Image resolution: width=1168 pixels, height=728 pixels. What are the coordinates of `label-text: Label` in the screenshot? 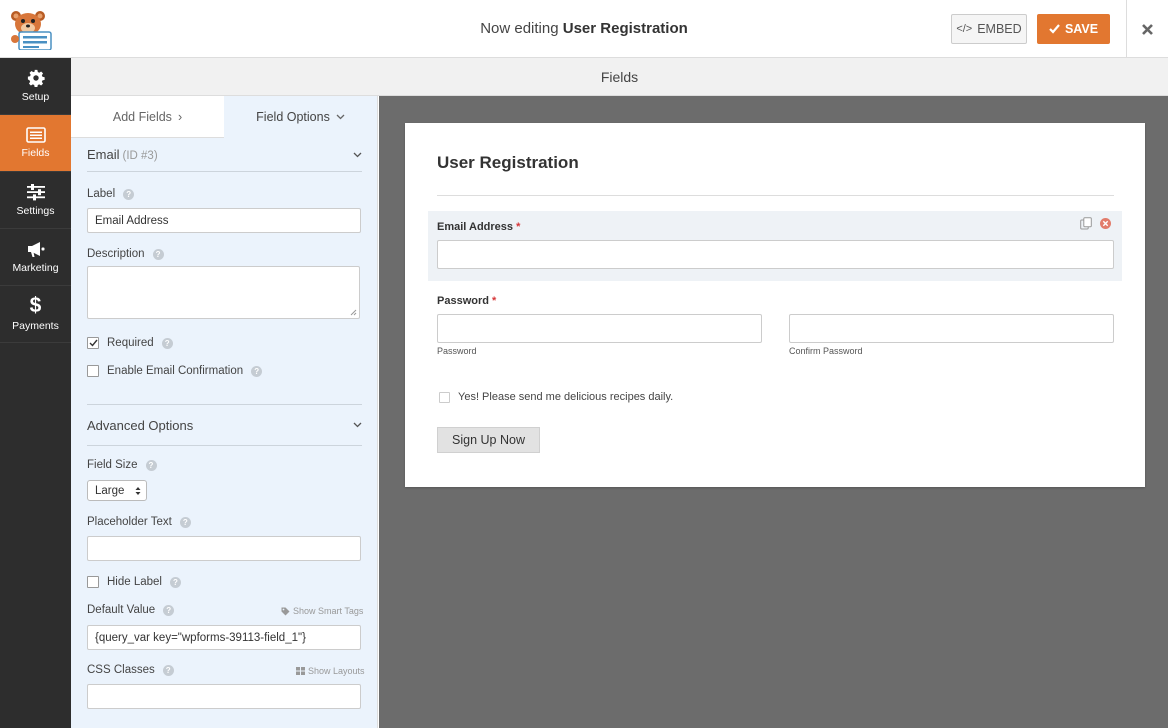 It's located at (101, 194).